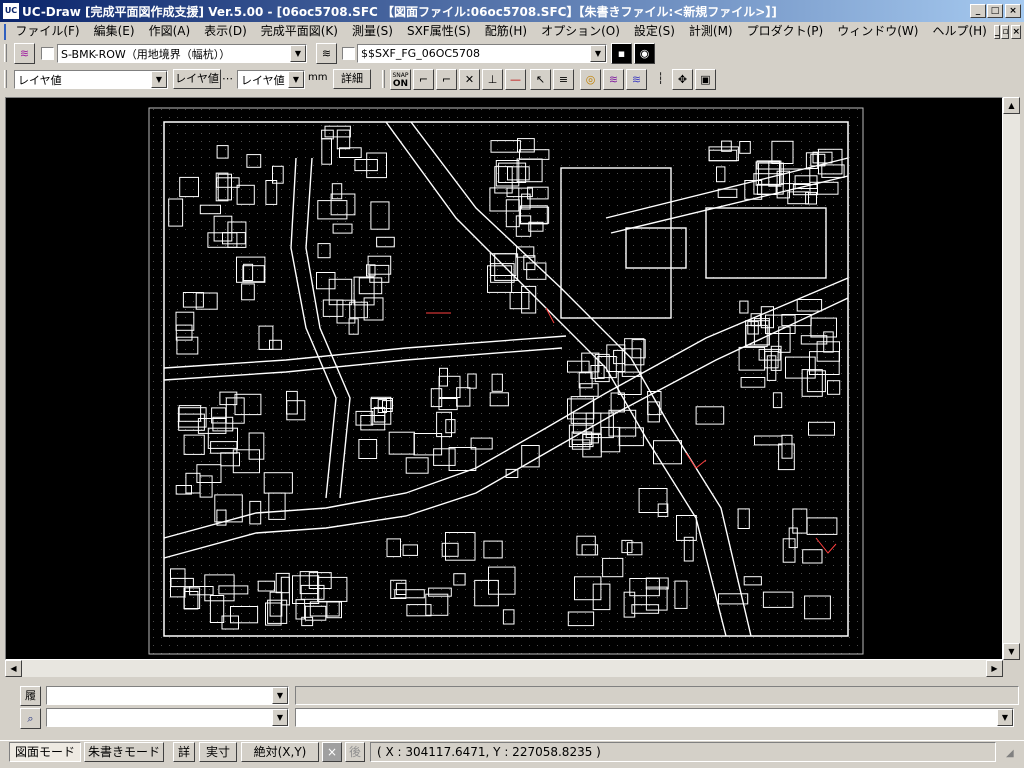 Image resolution: width=1024 pixels, height=768 pixels. Describe the element at coordinates (654, 717) in the screenshot. I see `command-input: ▼` at that location.